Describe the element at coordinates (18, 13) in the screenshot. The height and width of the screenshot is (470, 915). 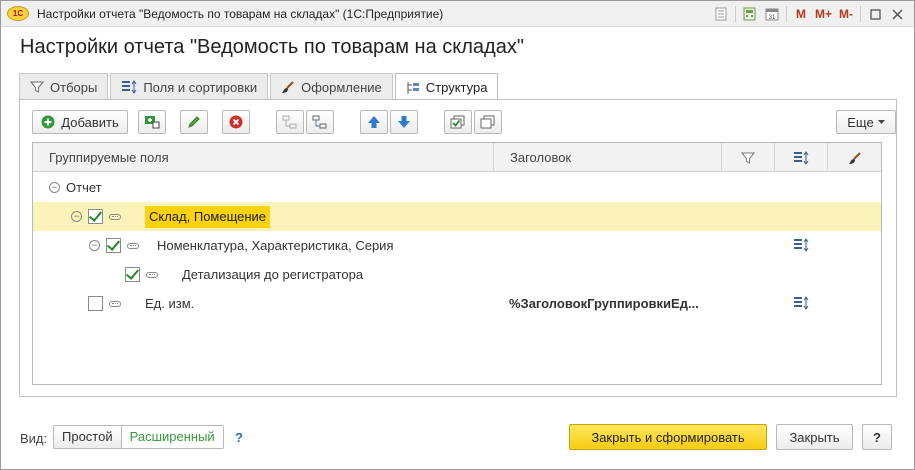
I see `app-logo: 1С` at that location.